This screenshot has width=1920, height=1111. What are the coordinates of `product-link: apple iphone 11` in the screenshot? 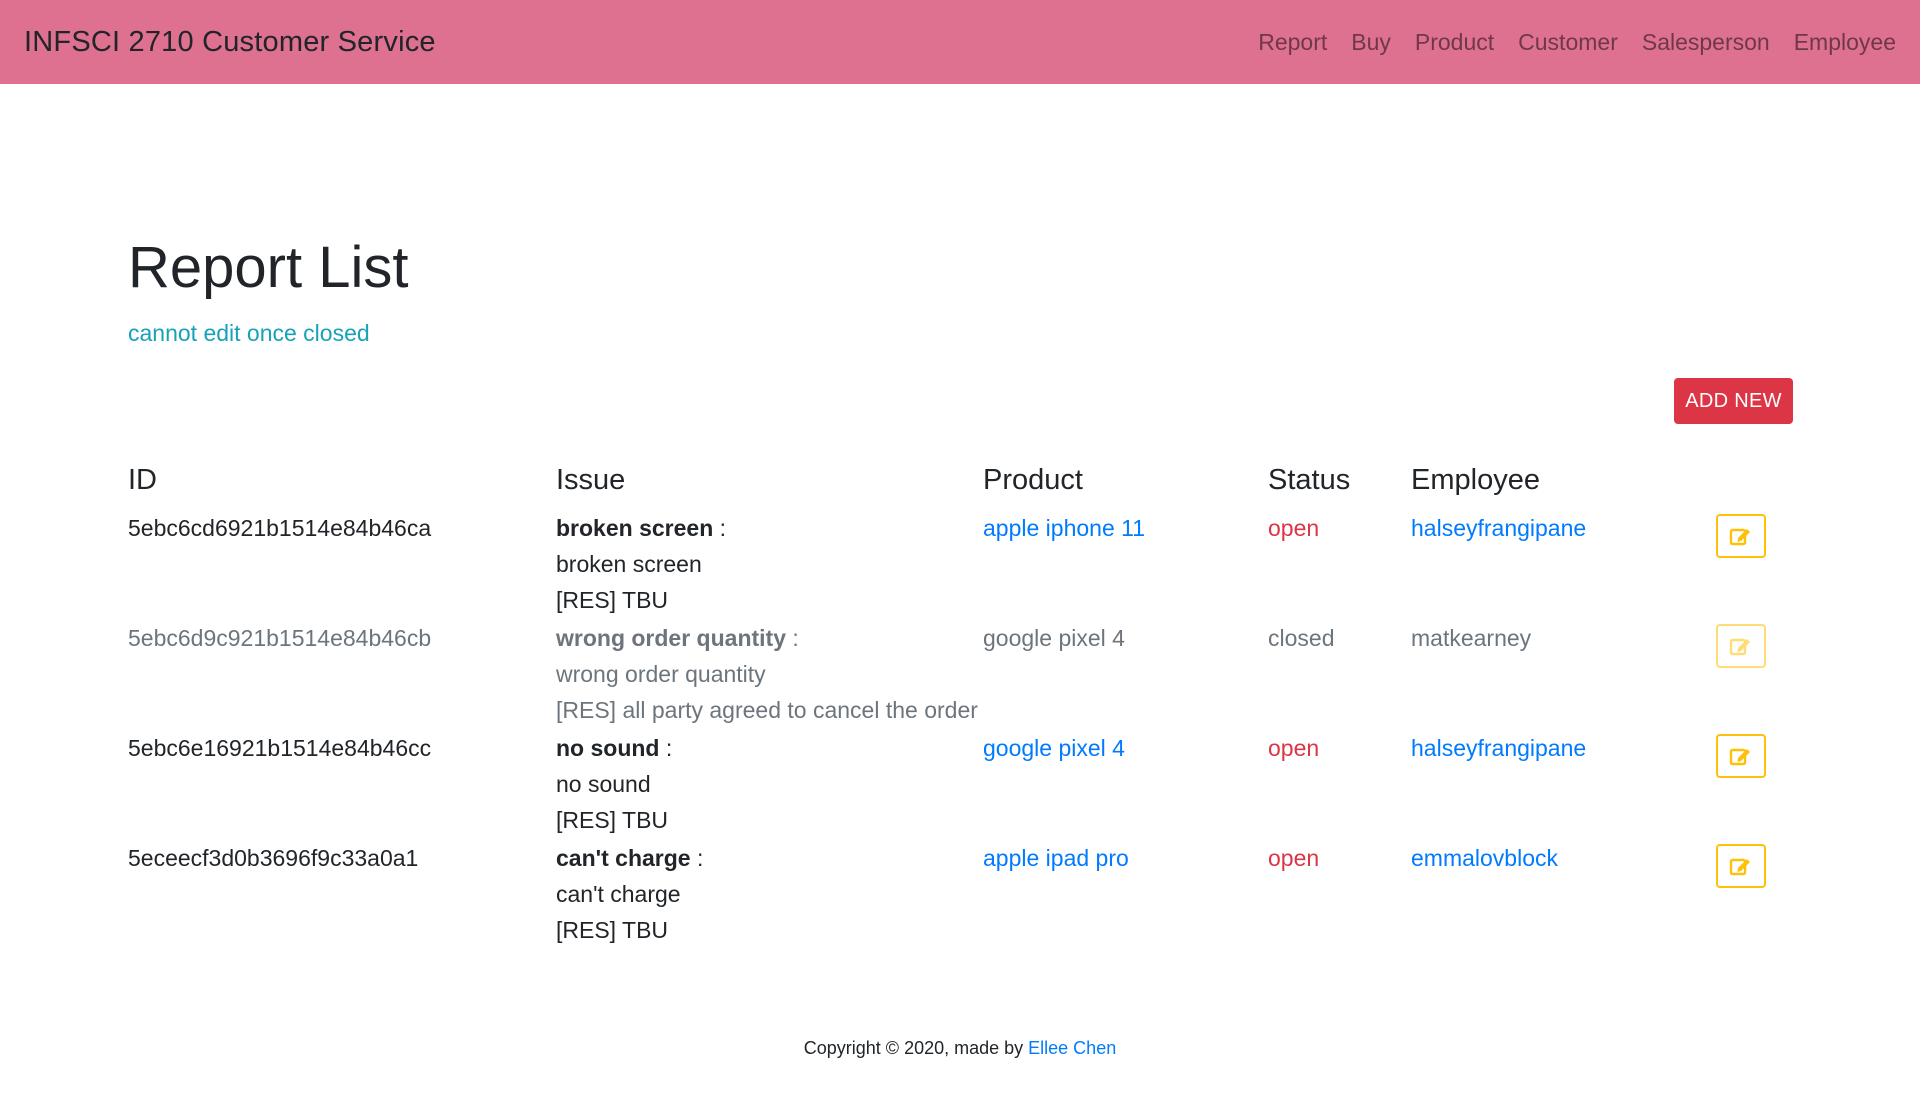 It's located at (1064, 528).